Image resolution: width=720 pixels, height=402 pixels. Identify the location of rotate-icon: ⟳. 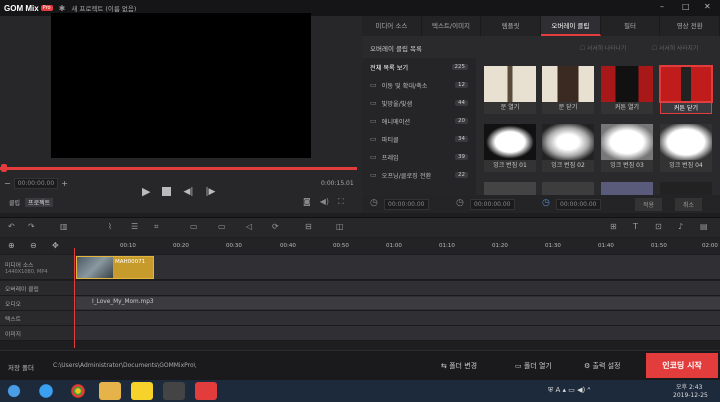
(275, 226).